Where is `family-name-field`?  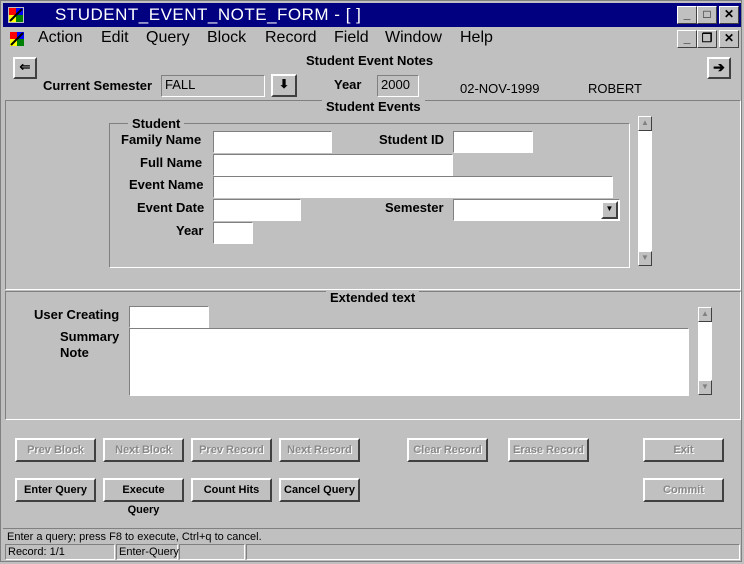
family-name-field is located at coordinates (272, 142).